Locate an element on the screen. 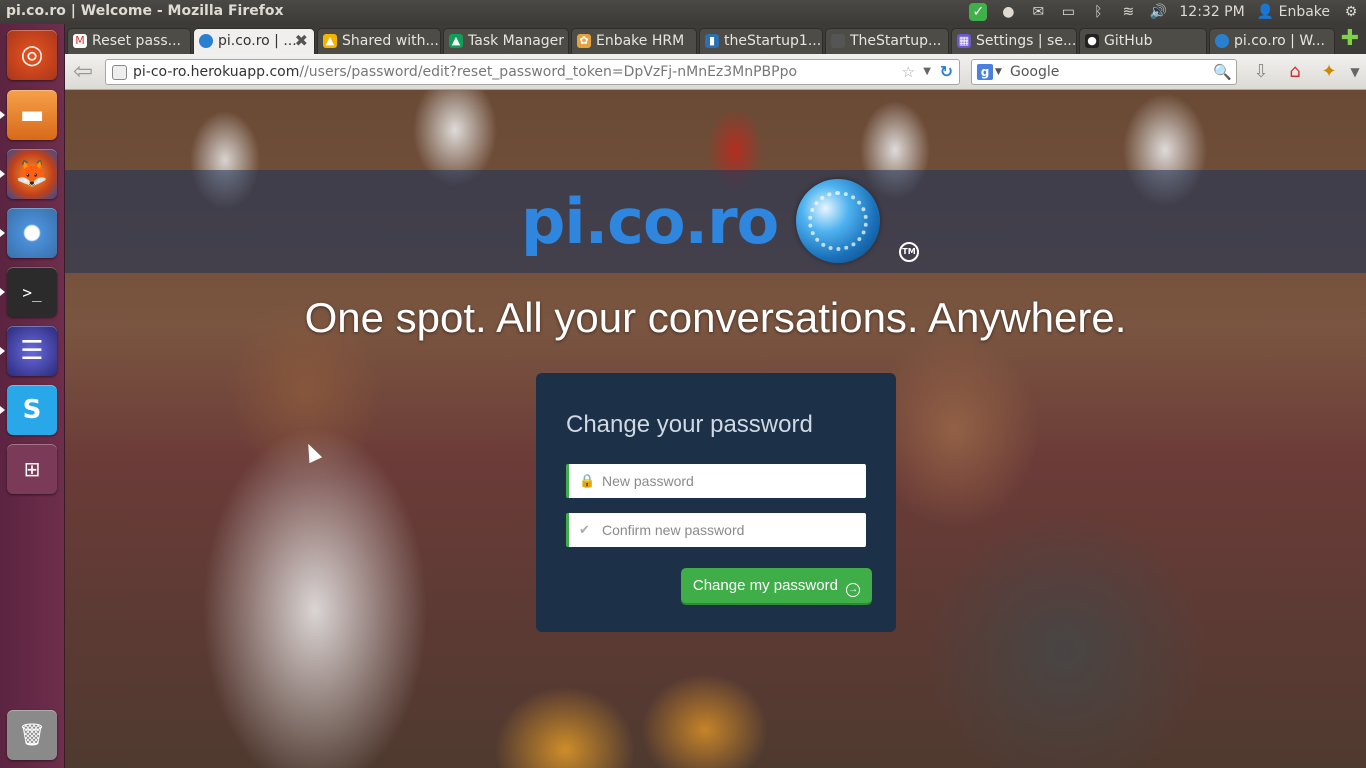 The width and height of the screenshot is (1366, 768). home-icon: ⌂ is located at coordinates (1295, 72).